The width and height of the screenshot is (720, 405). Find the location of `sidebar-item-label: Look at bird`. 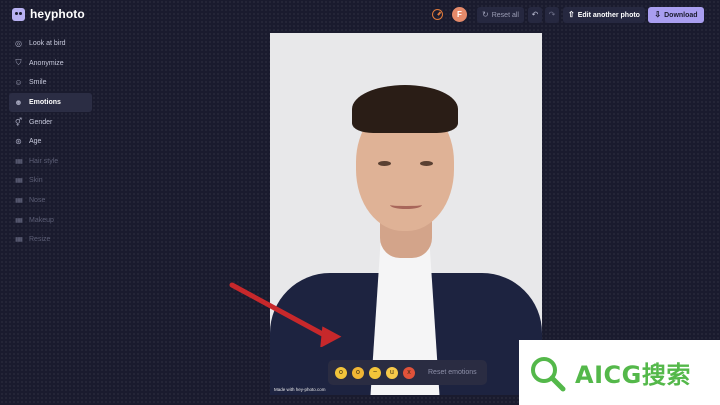

sidebar-item-label: Look at bird is located at coordinates (47, 44).